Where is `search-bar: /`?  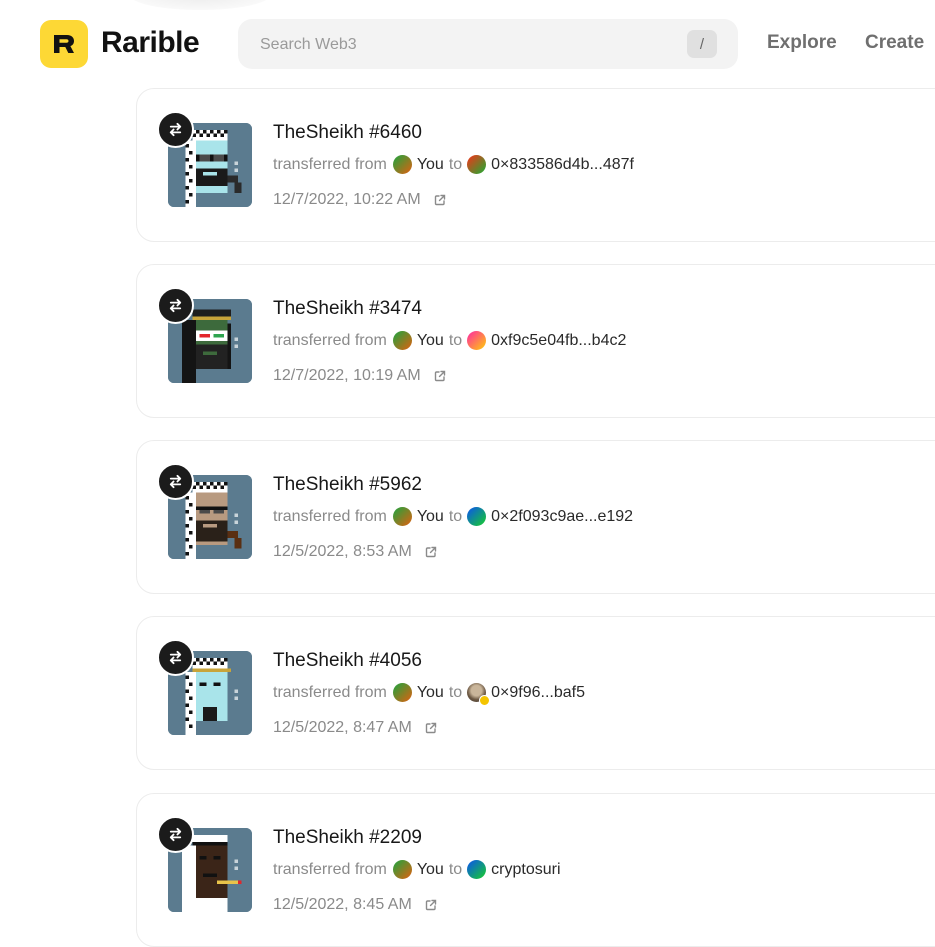 search-bar: / is located at coordinates (488, 45).